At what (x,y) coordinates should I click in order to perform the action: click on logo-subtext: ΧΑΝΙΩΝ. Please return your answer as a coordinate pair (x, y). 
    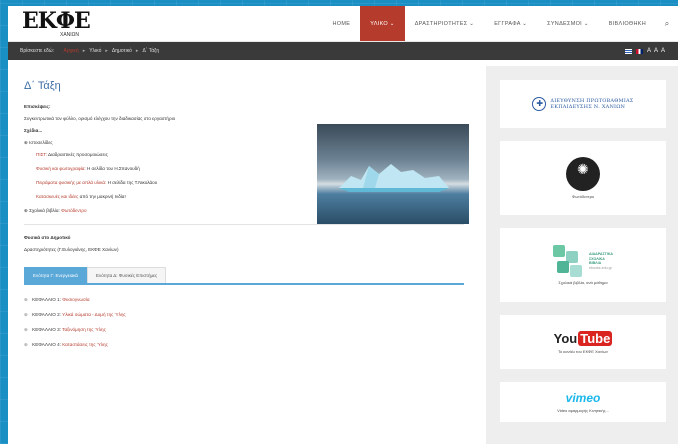
    Looking at the image, I should click on (70, 34).